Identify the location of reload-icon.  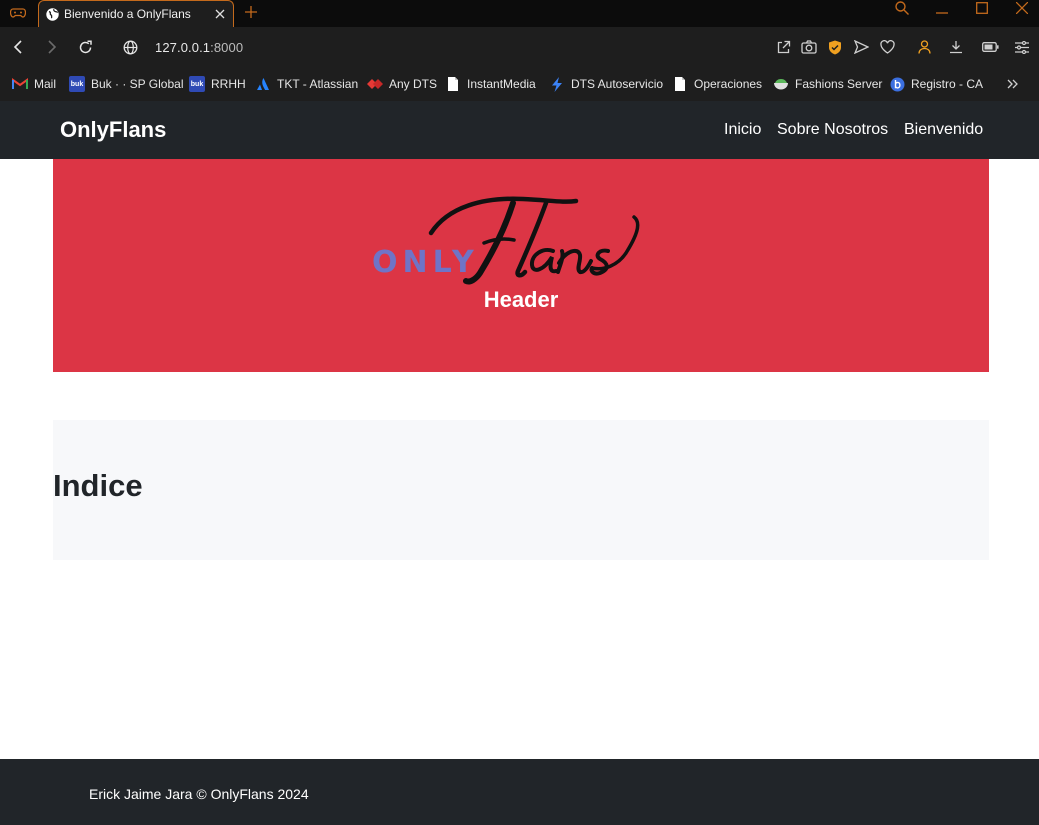
(85, 47).